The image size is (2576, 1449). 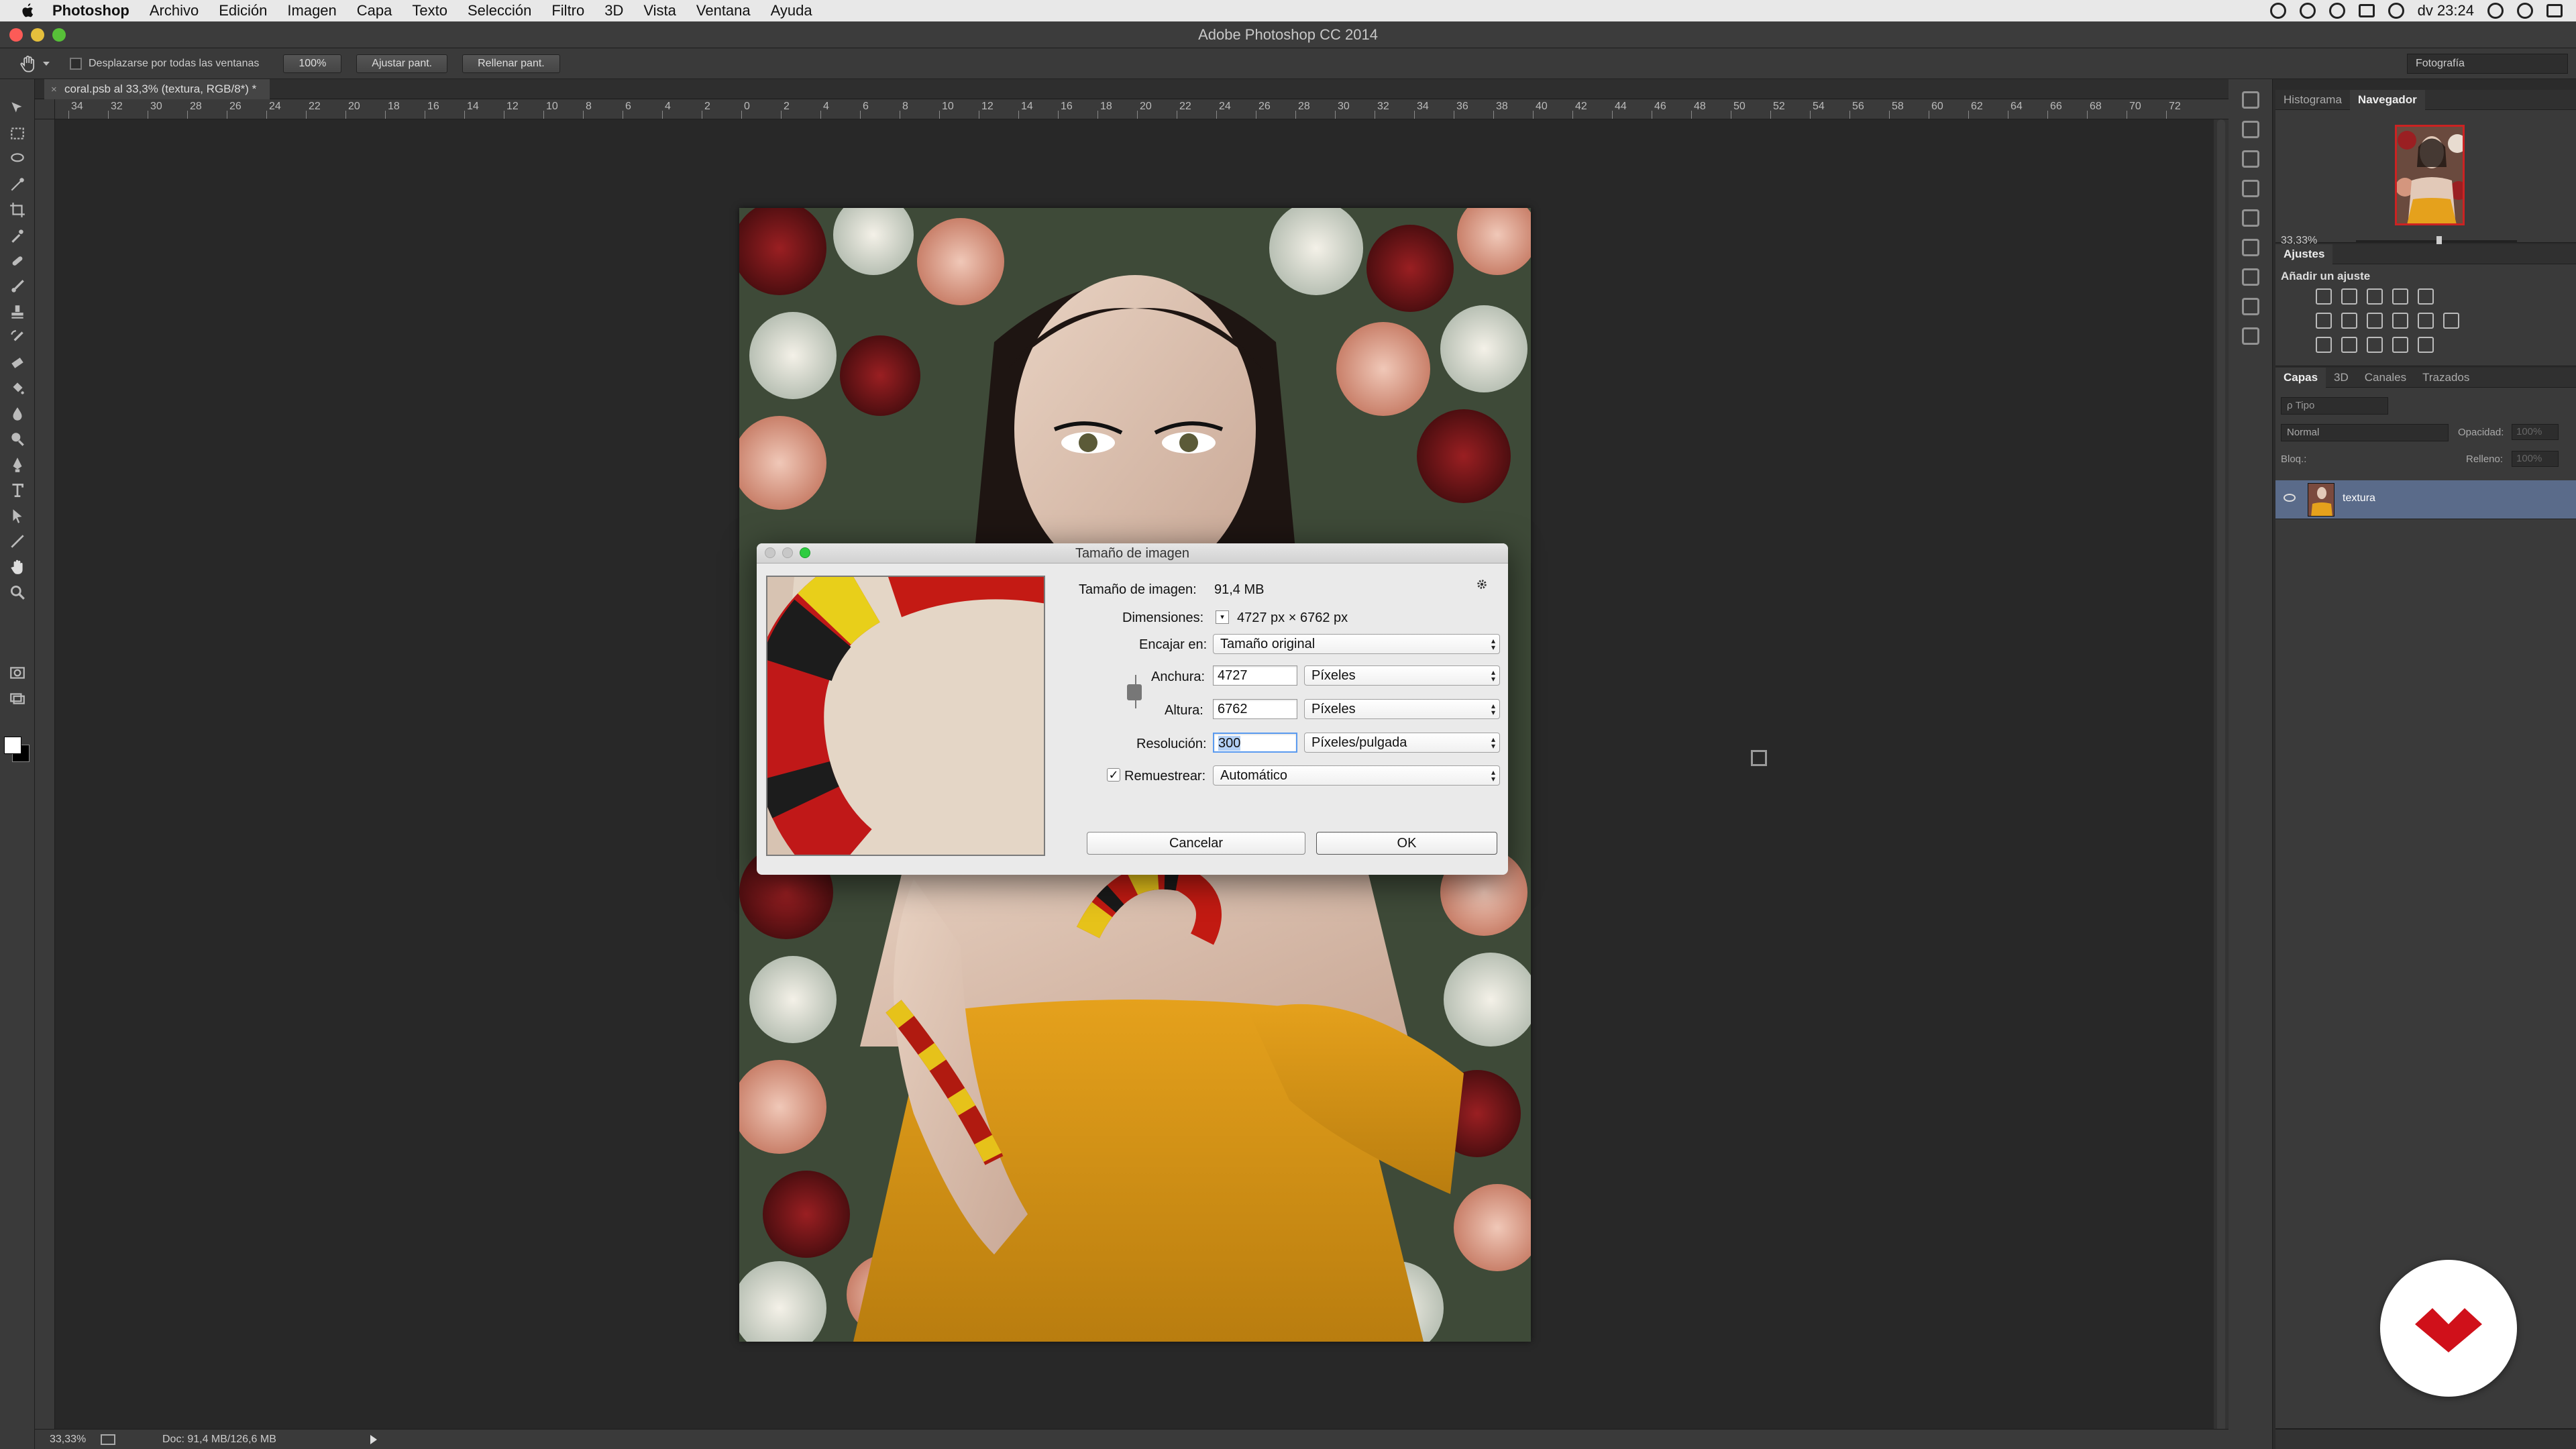 I want to click on opacity-input: 100%, so click(x=2535, y=432).